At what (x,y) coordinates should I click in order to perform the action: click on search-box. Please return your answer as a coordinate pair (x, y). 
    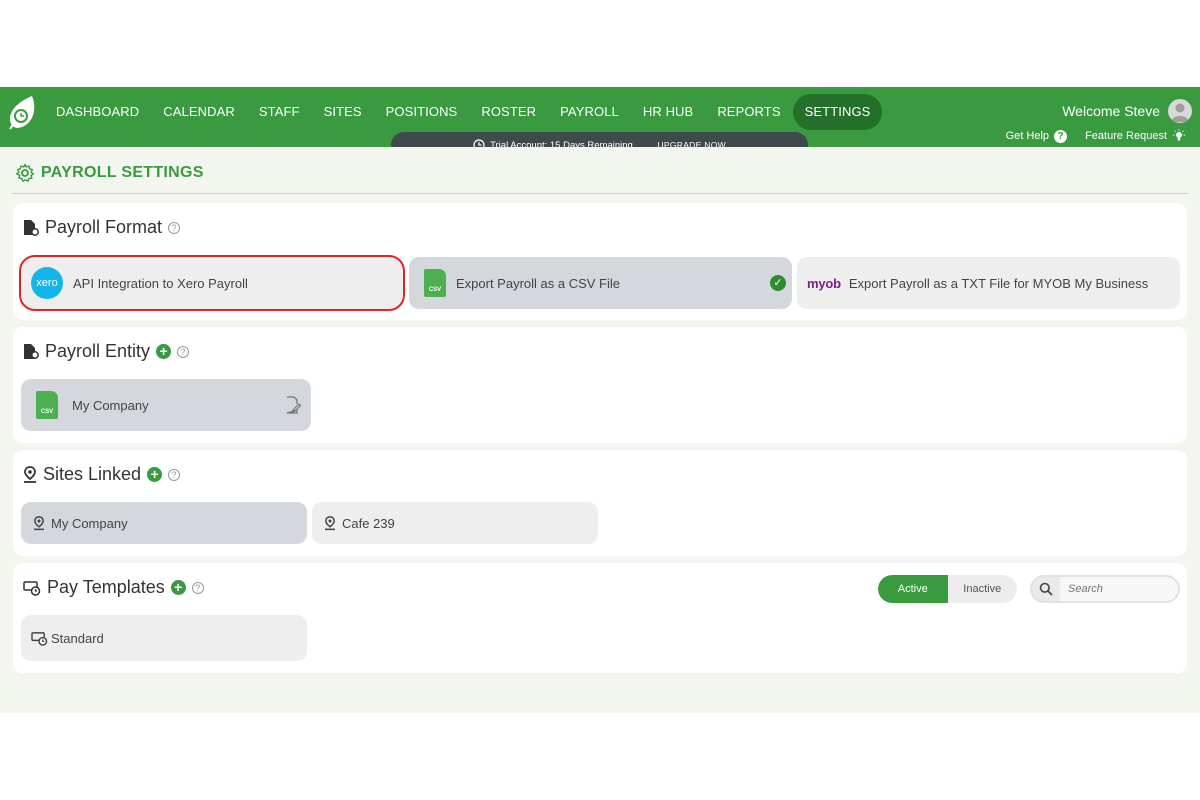
    Looking at the image, I should click on (1105, 589).